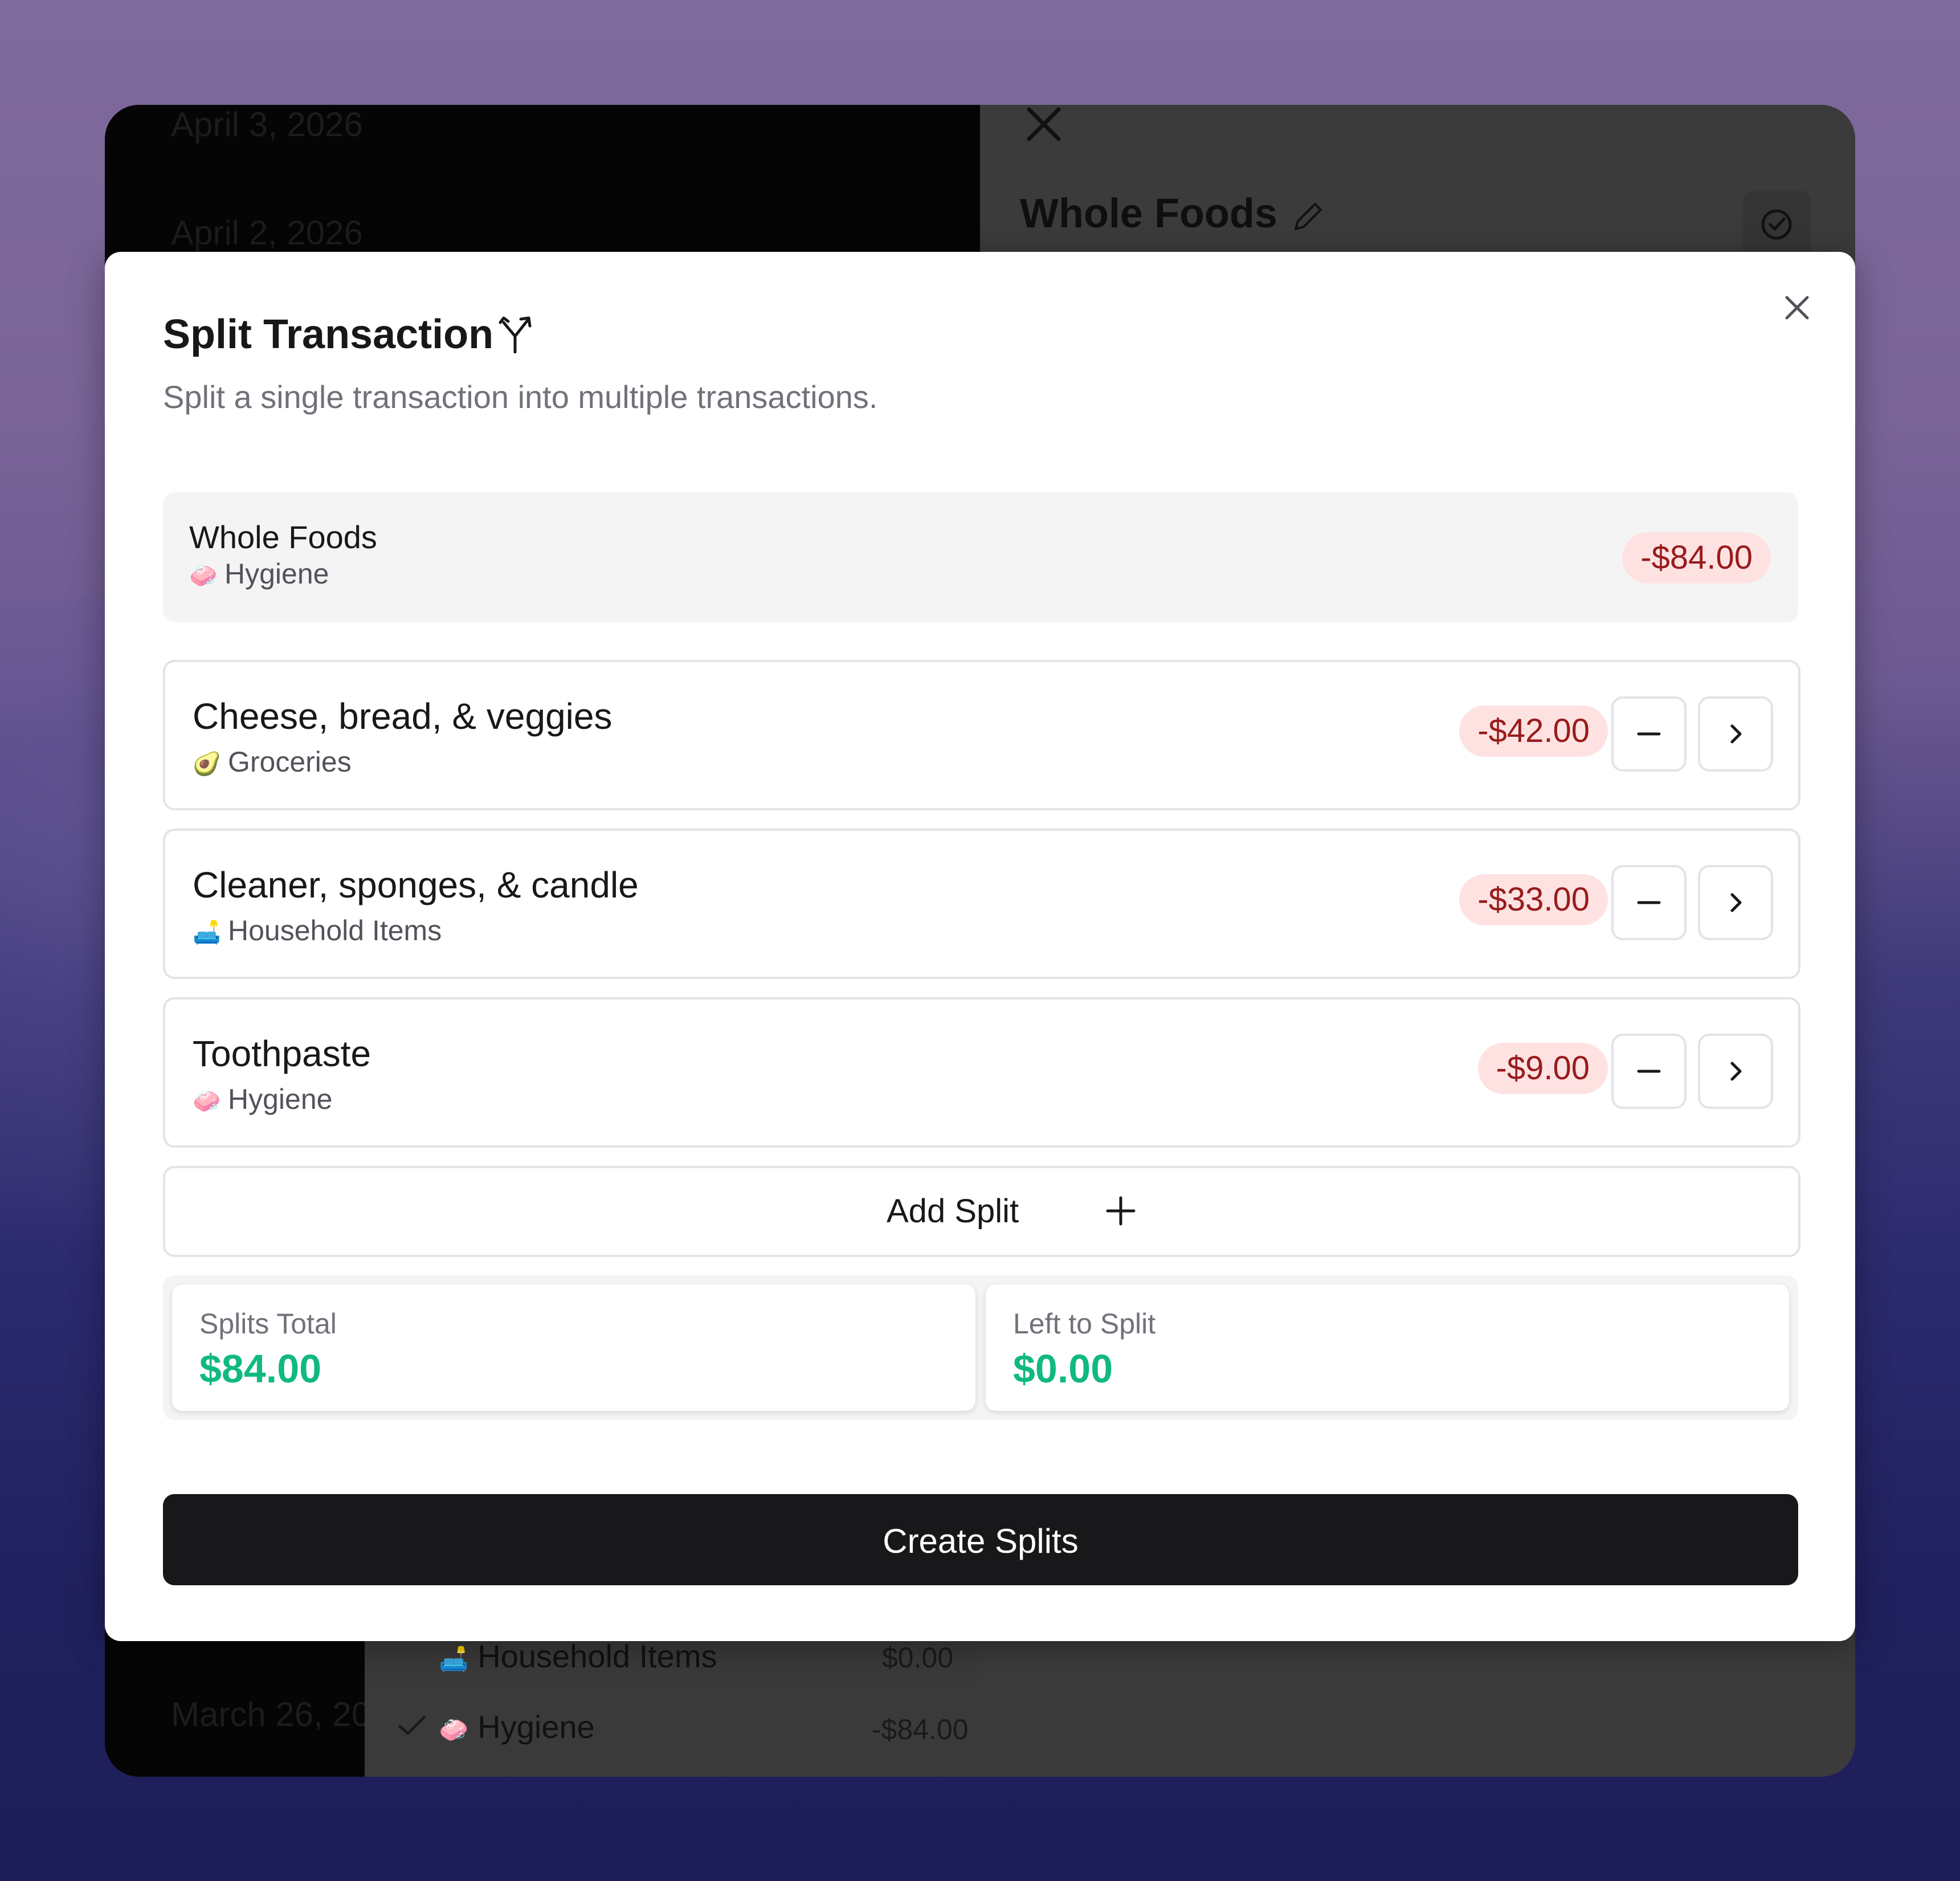  Describe the element at coordinates (1387, 1347) in the screenshot. I see `left-to-split-card: Left to Split $0.00` at that location.